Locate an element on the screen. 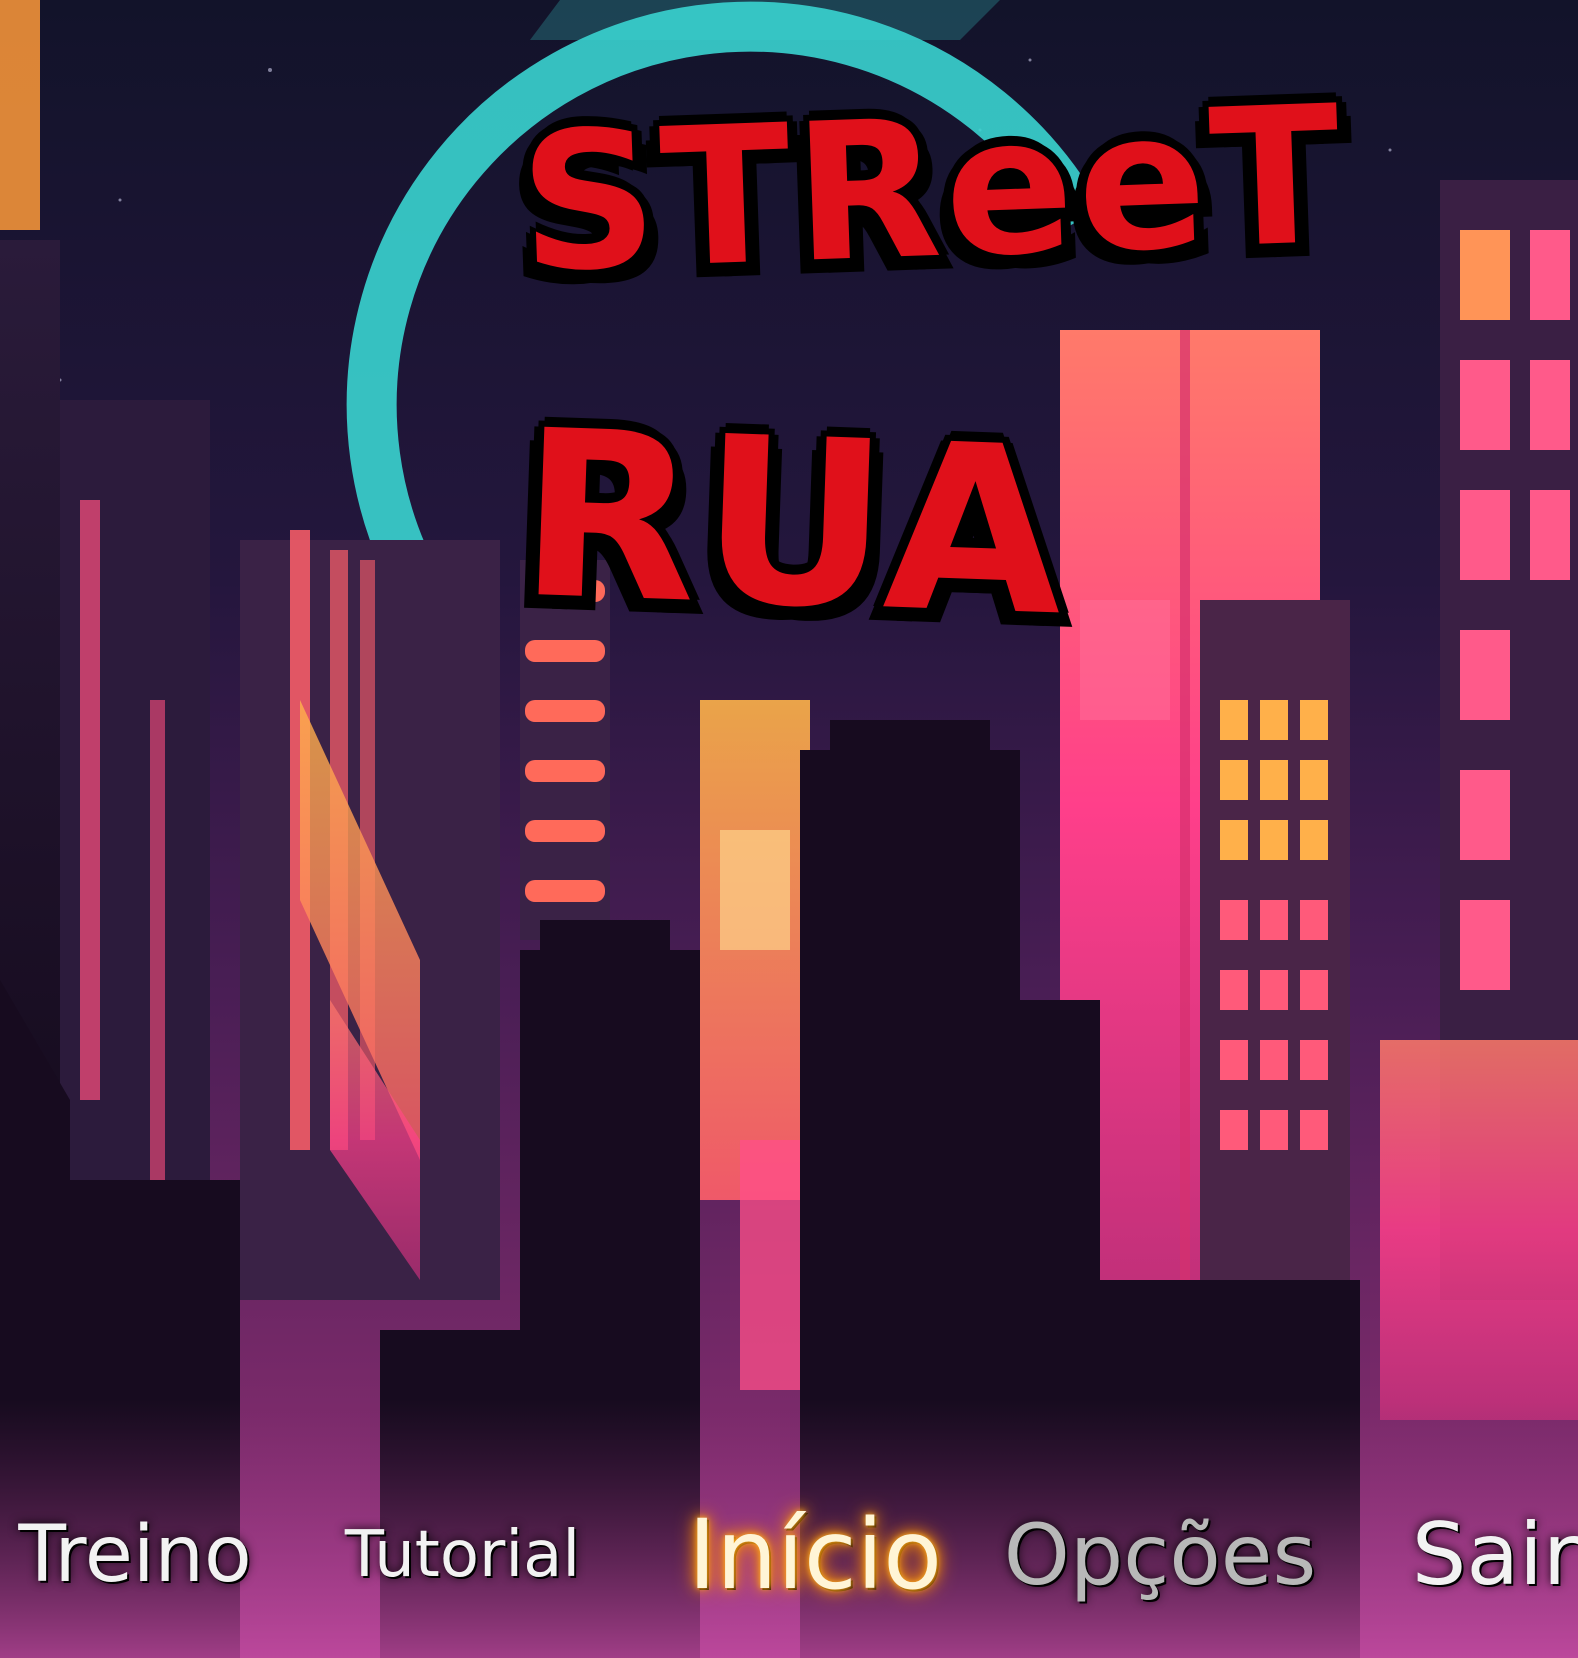 This screenshot has width=1578, height=1658. menu-item-tutorial: Tutorial is located at coordinates (462, 1555).